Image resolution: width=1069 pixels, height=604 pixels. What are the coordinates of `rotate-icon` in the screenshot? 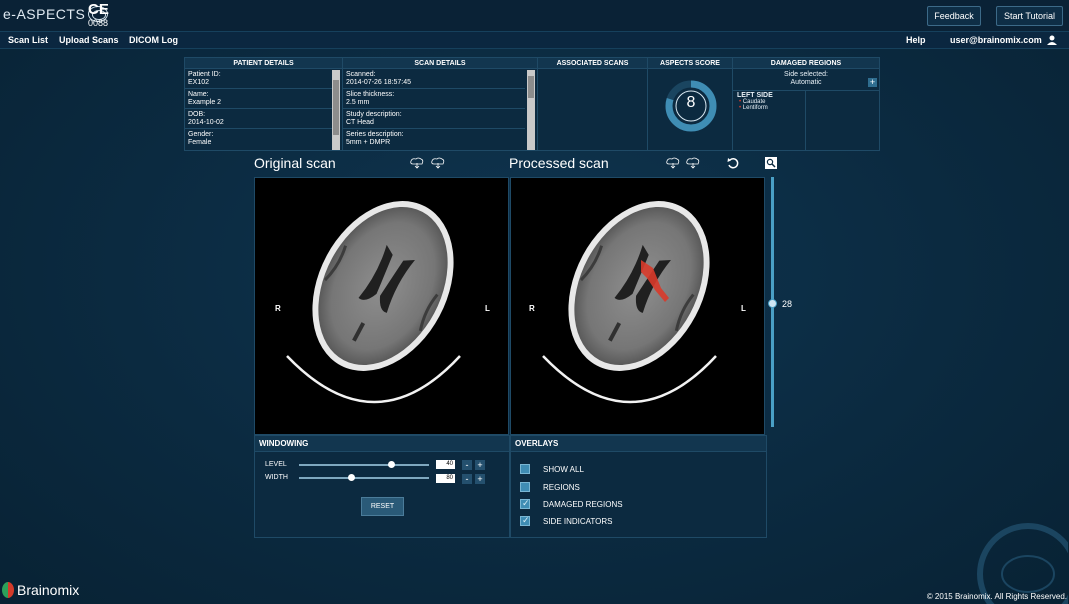 It's located at (733, 163).